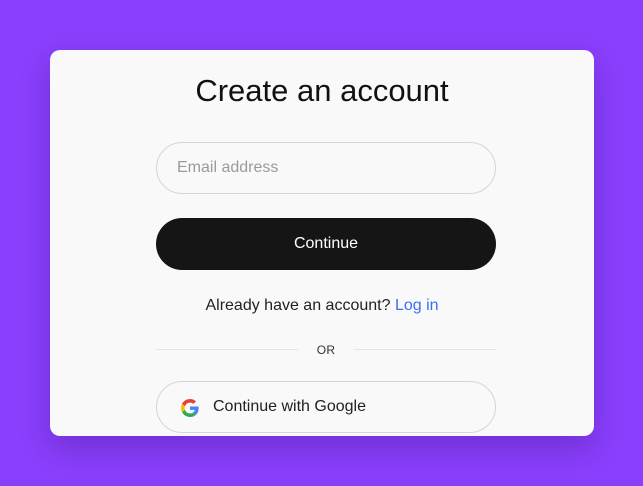 This screenshot has width=643, height=486. I want to click on divider-line-right, so click(425, 349).